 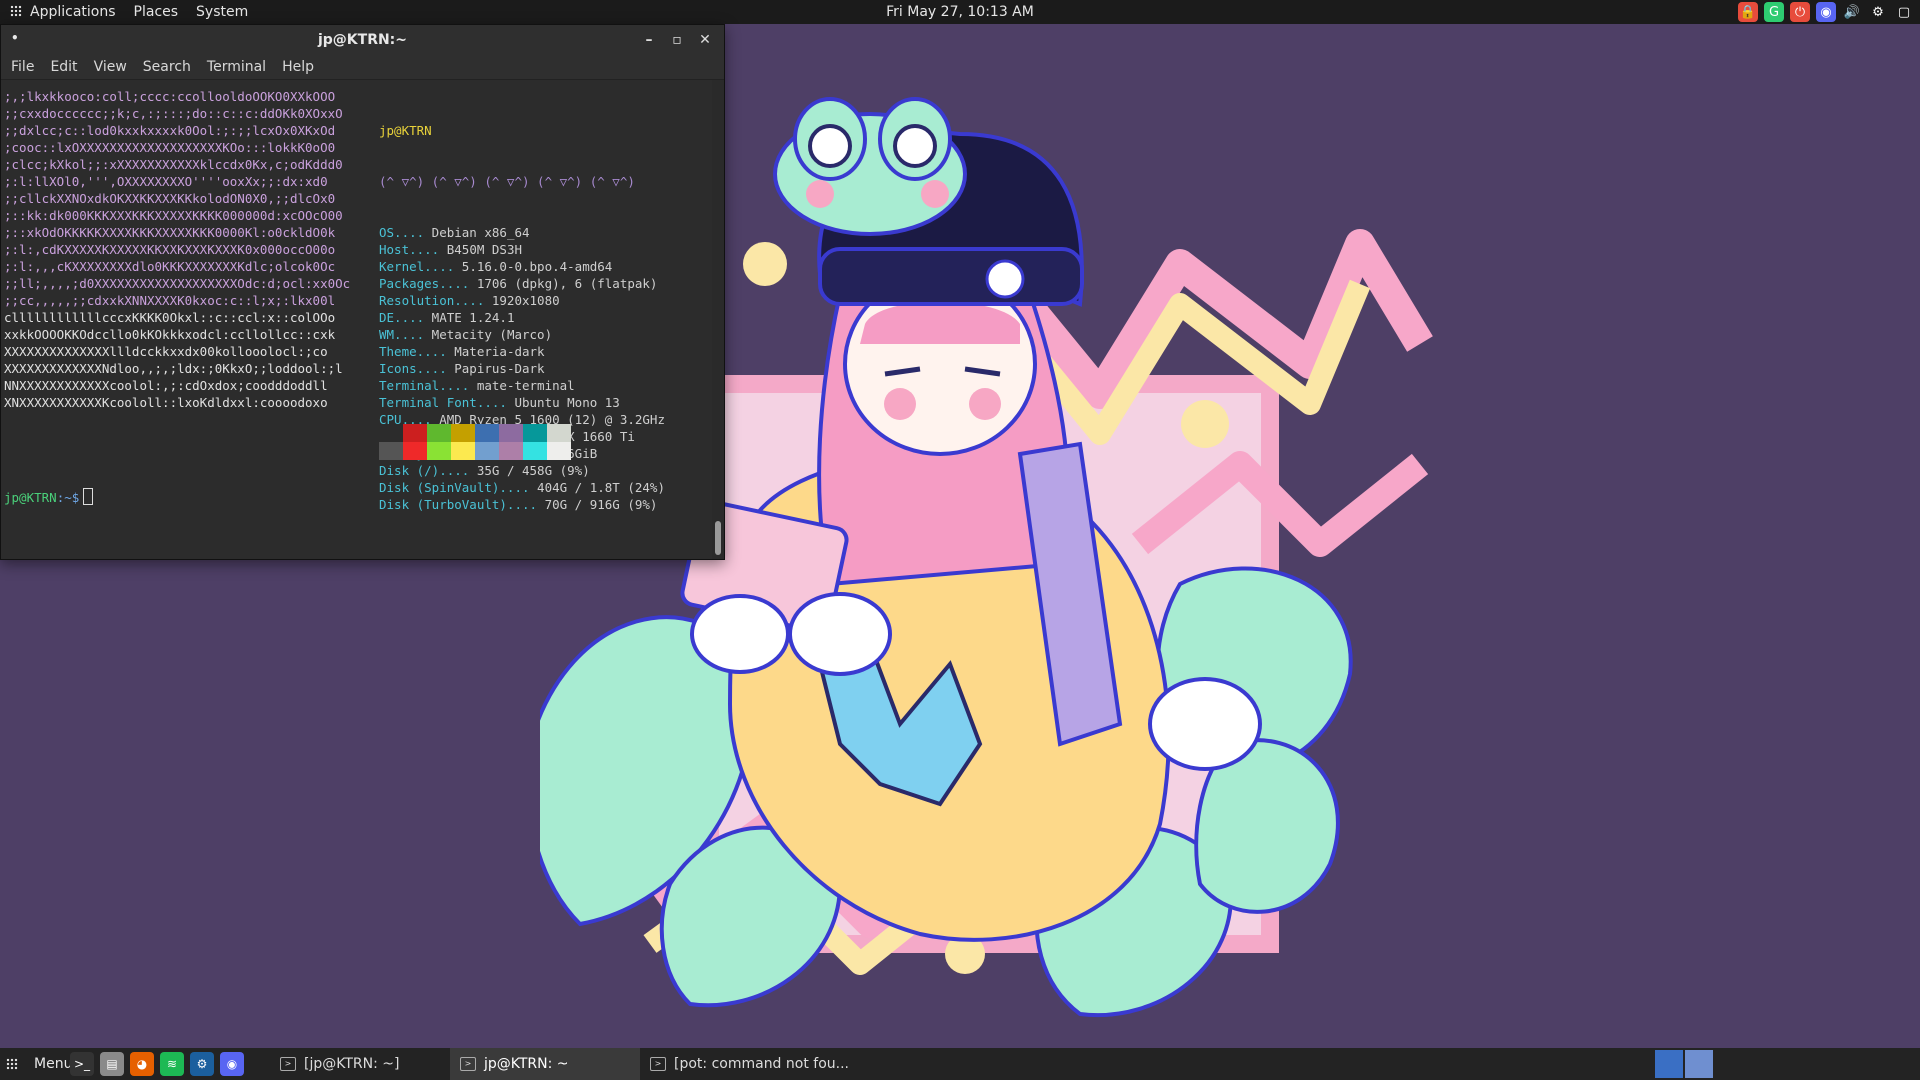 I want to click on volume-icon: 🔊, so click(x=1852, y=12).